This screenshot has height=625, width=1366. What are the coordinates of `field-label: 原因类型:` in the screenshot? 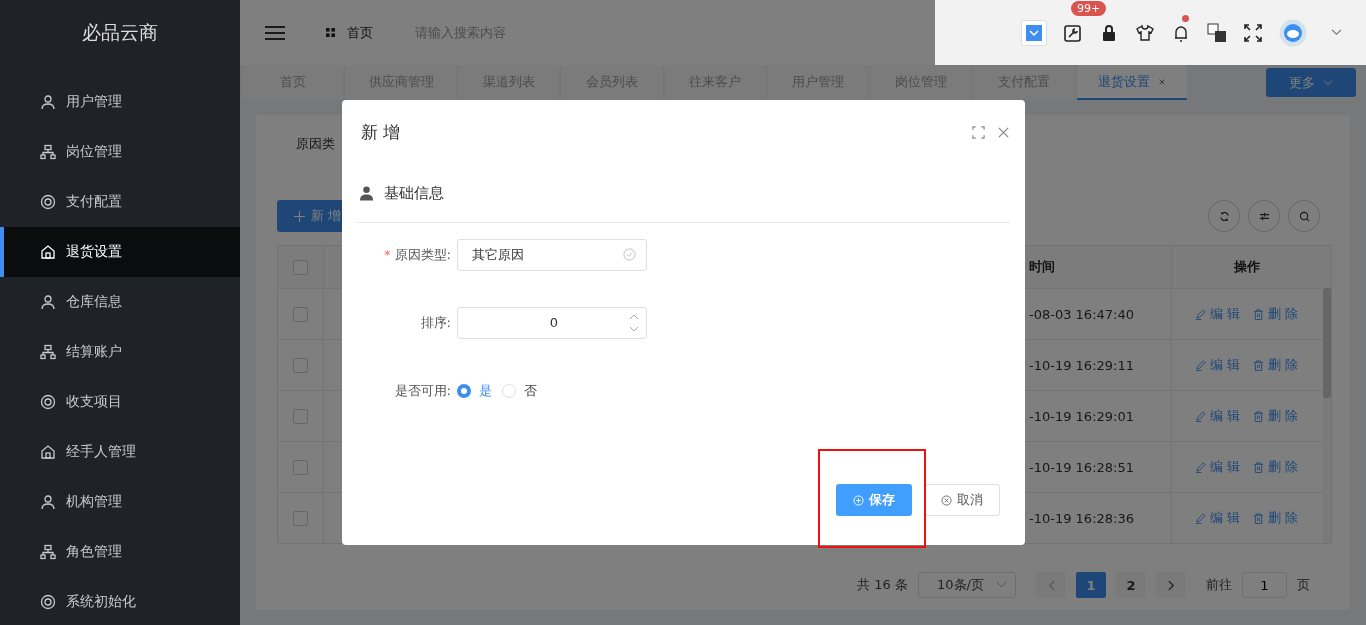 It's located at (422, 254).